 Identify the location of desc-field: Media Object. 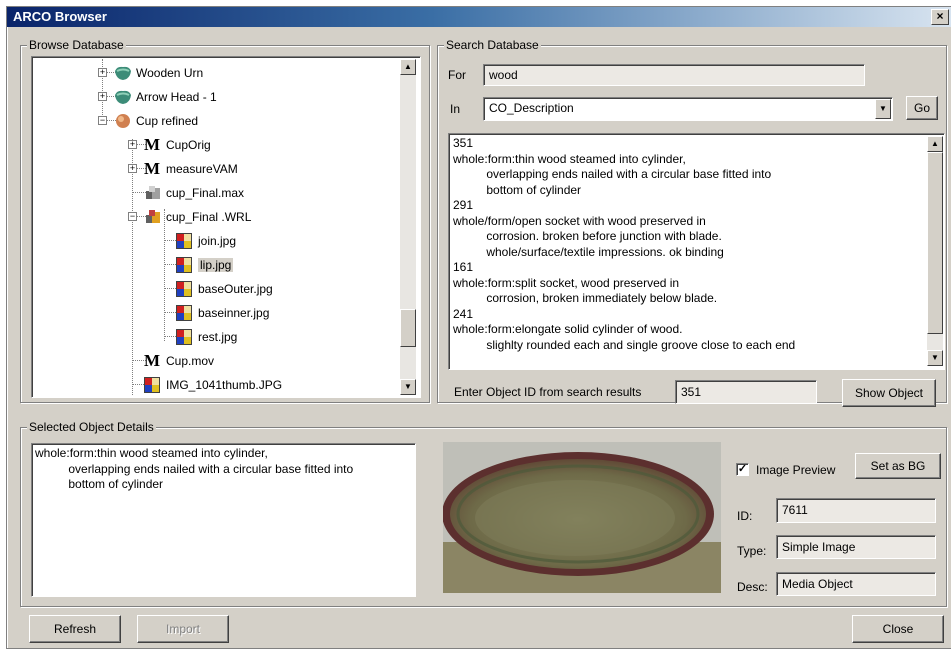
(856, 584).